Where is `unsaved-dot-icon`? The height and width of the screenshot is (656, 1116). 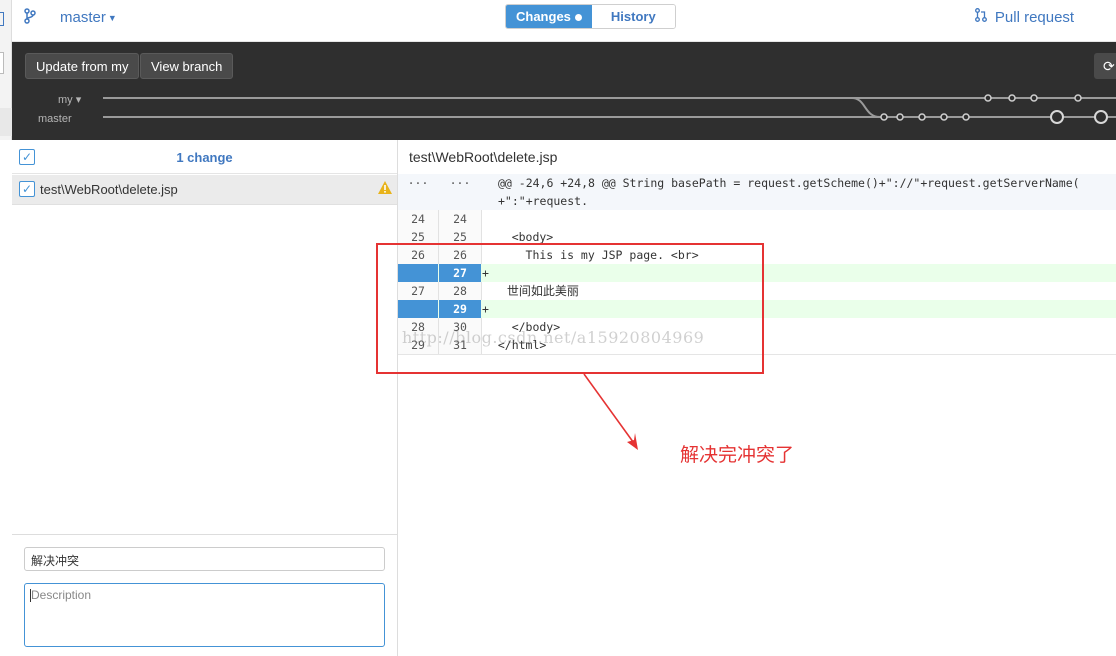
unsaved-dot-icon is located at coordinates (578, 18).